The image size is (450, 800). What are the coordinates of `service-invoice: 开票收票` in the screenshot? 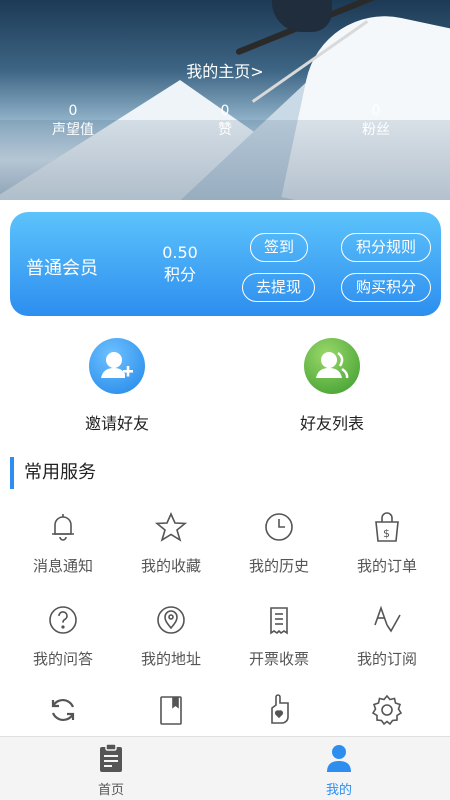 It's located at (279, 634).